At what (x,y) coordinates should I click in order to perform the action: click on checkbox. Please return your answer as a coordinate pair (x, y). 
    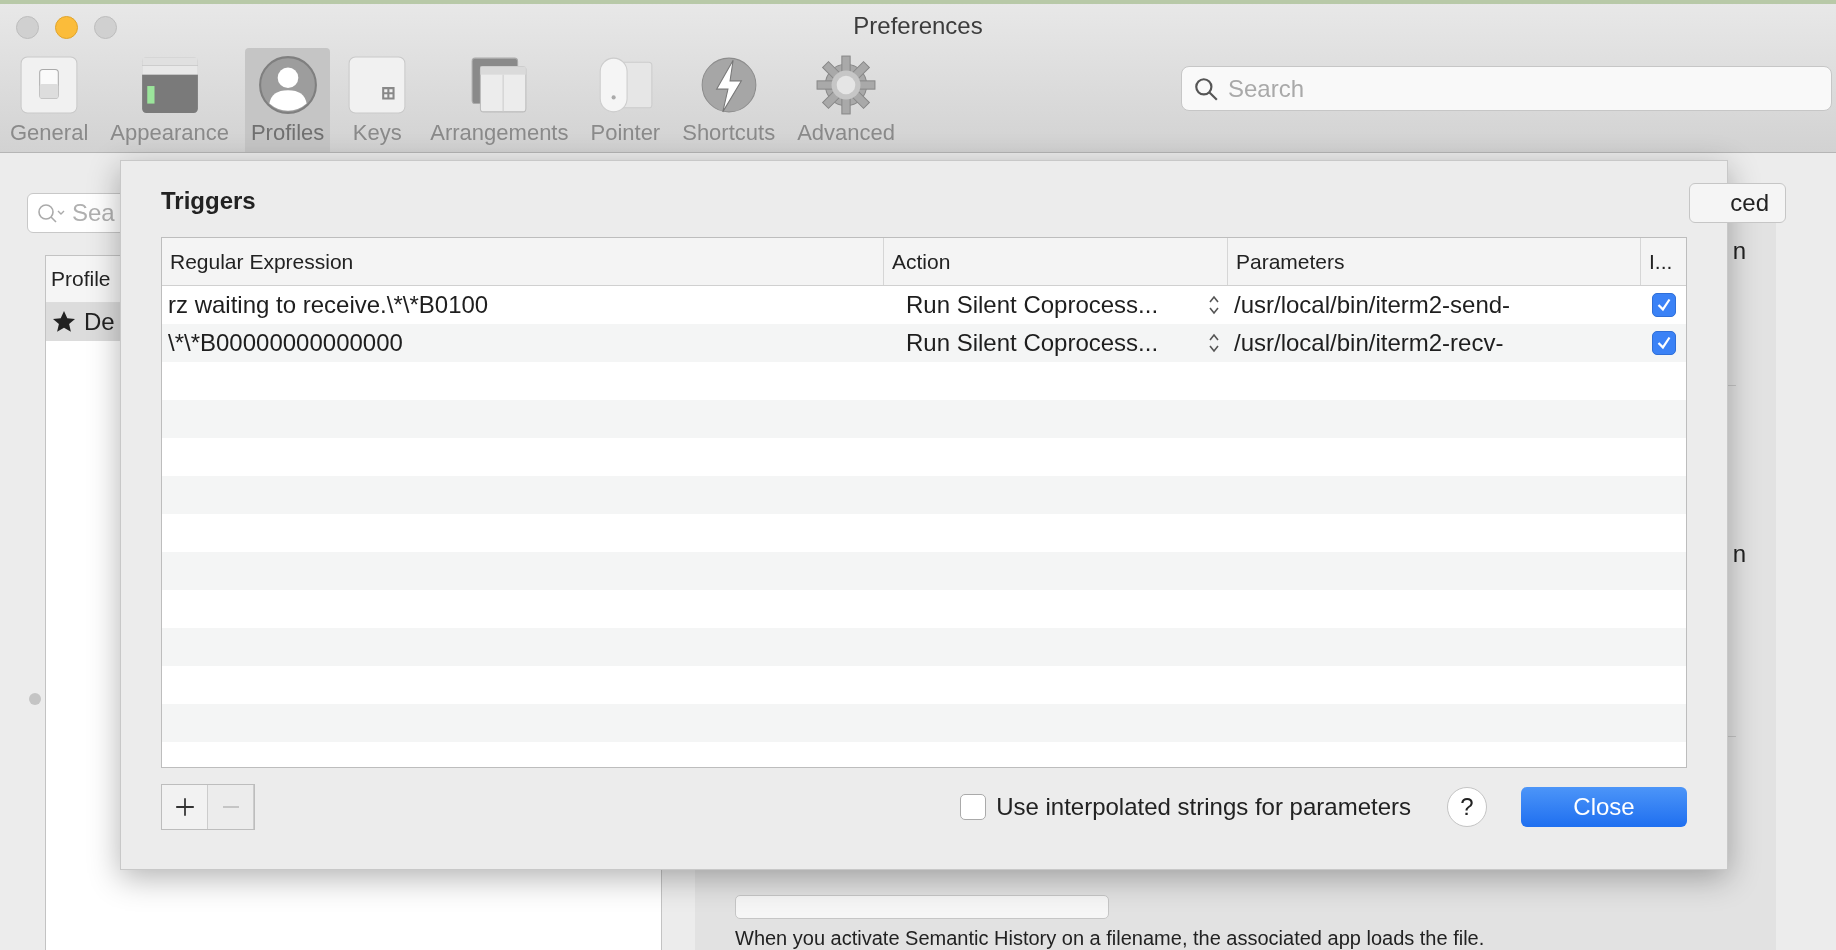
    Looking at the image, I should click on (973, 807).